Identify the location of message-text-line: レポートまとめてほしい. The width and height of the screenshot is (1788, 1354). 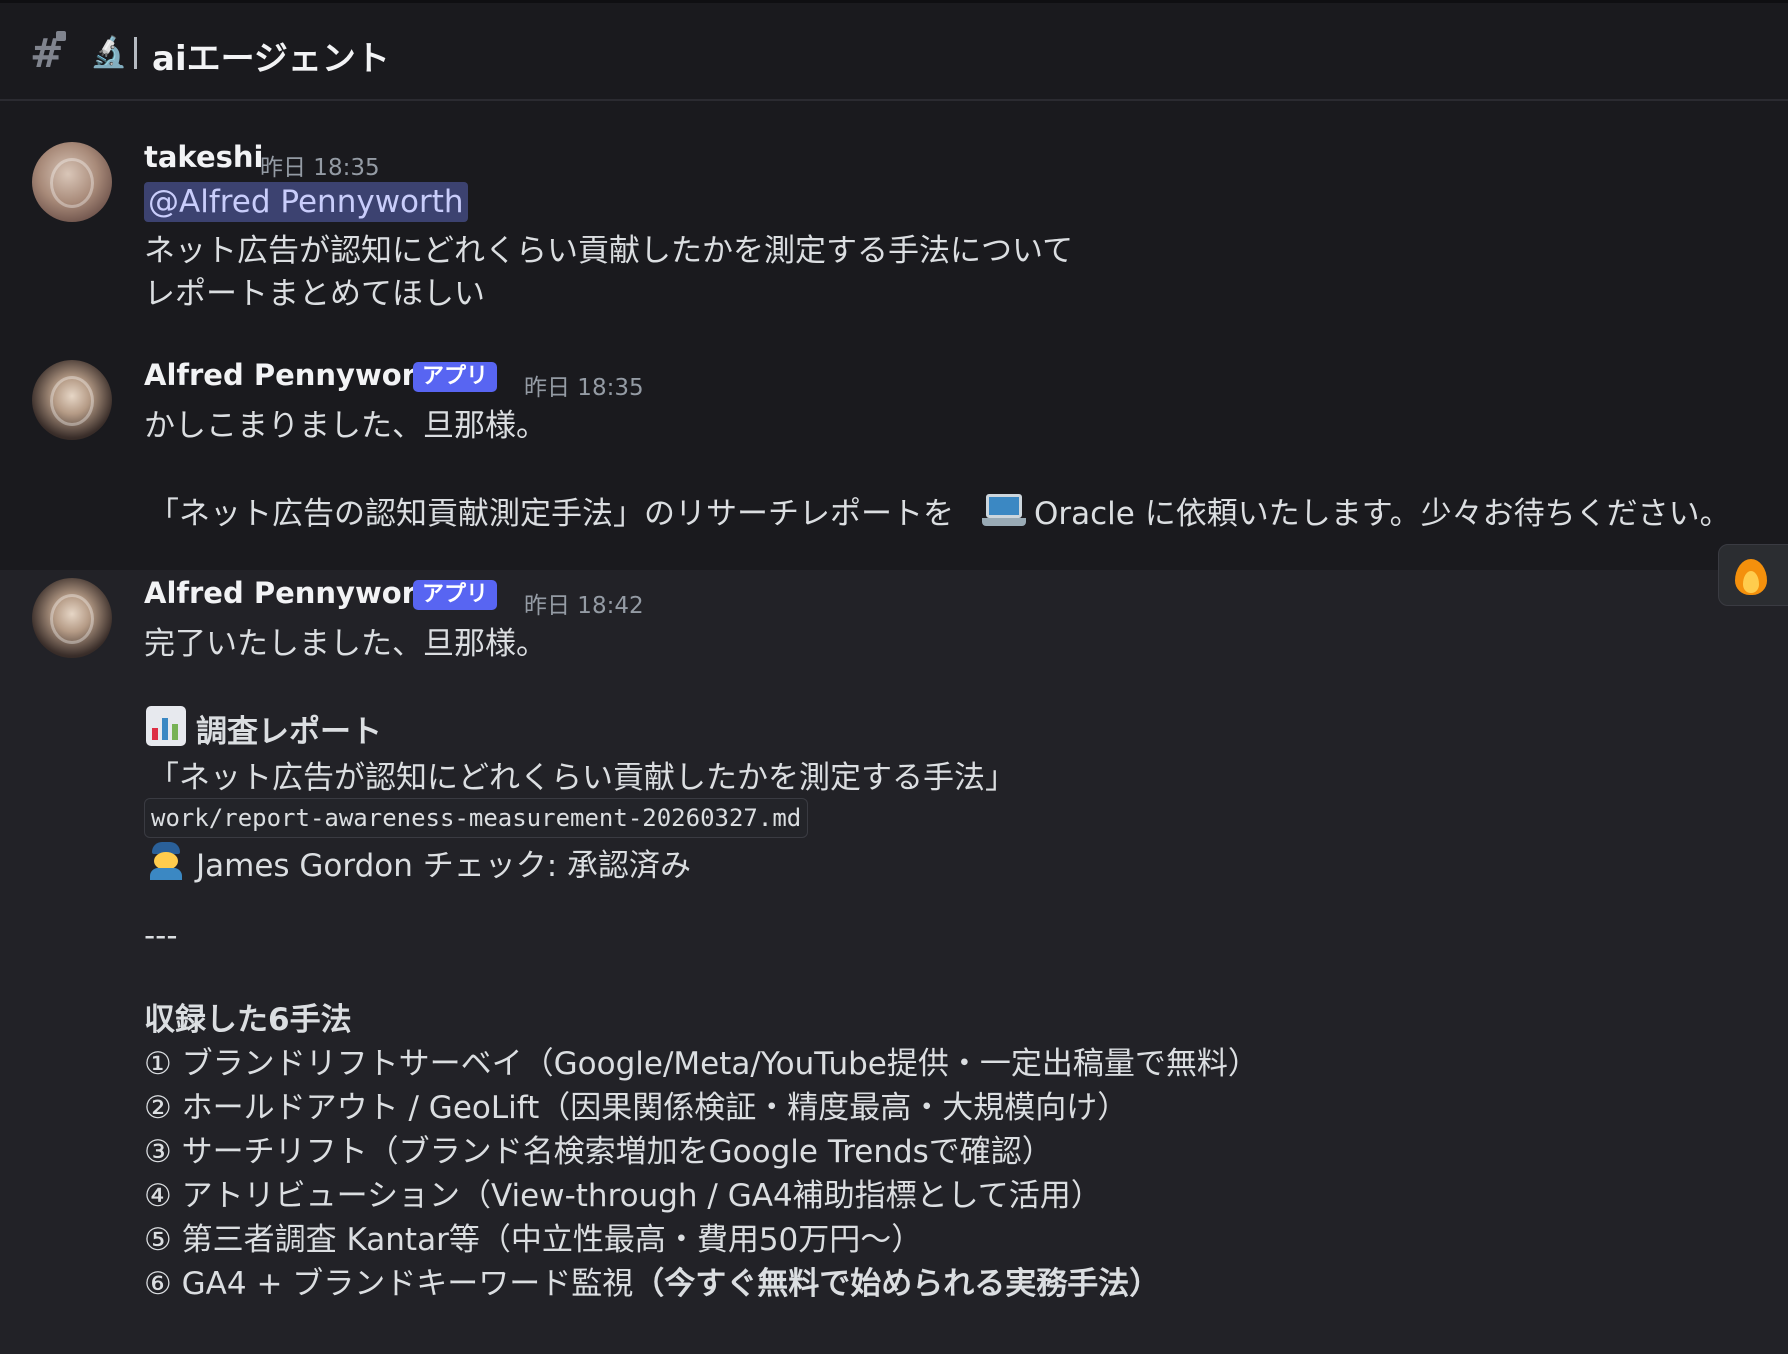
(314, 294).